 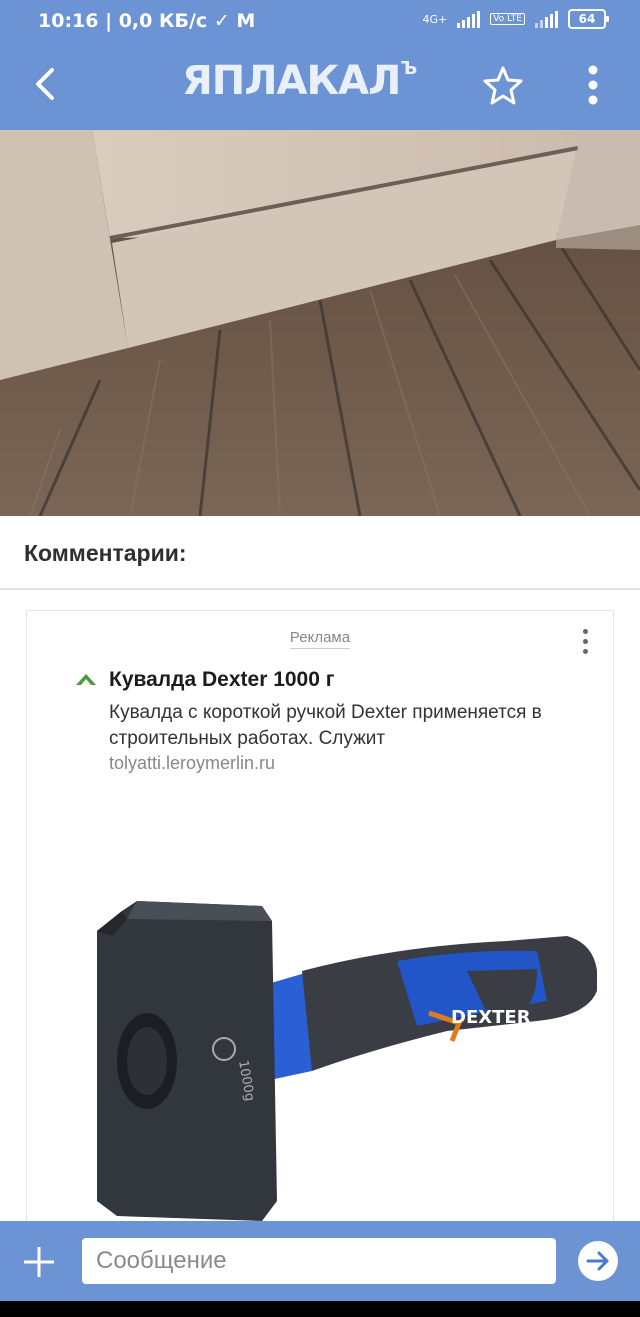 What do you see at coordinates (435, 19) in the screenshot?
I see `network-type: 4G+` at bounding box center [435, 19].